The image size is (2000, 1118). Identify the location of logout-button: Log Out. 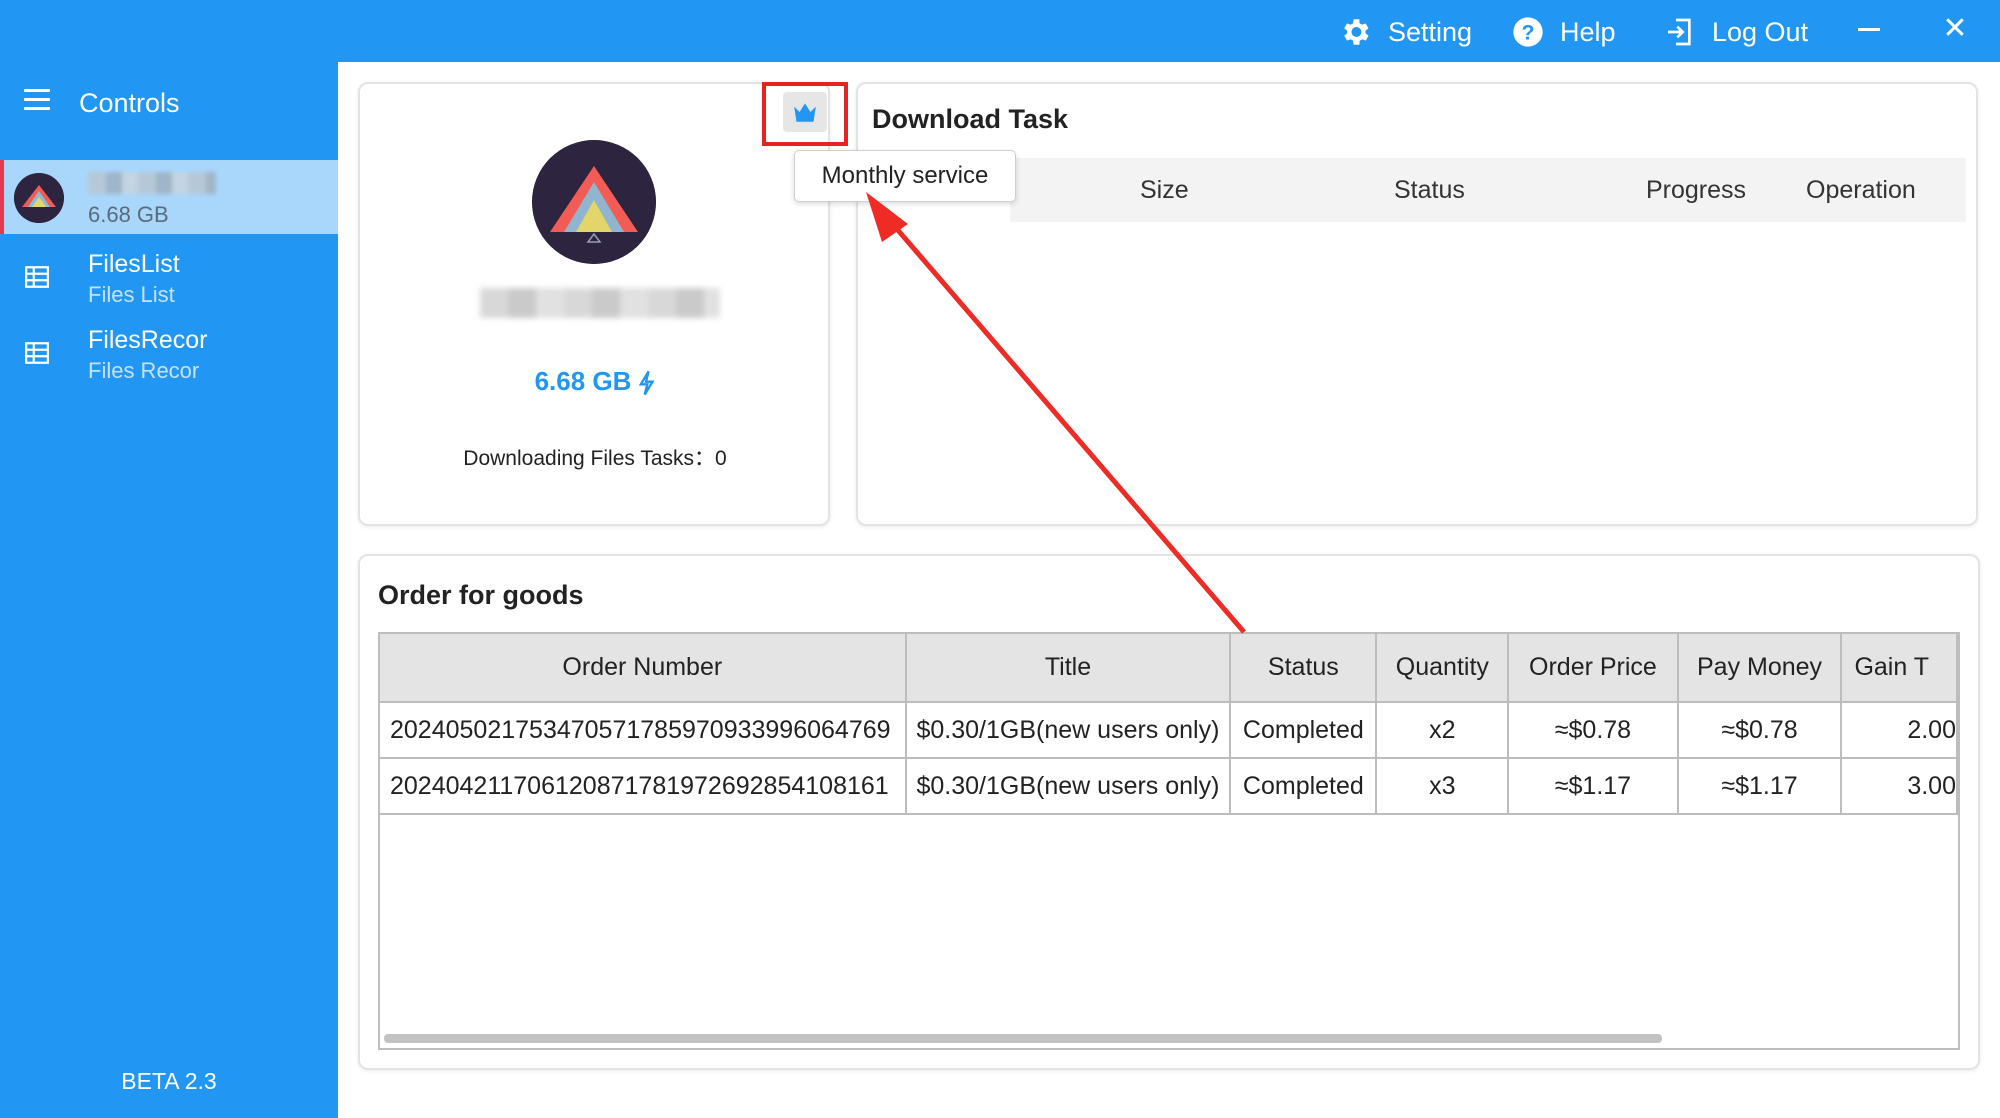
(1736, 32).